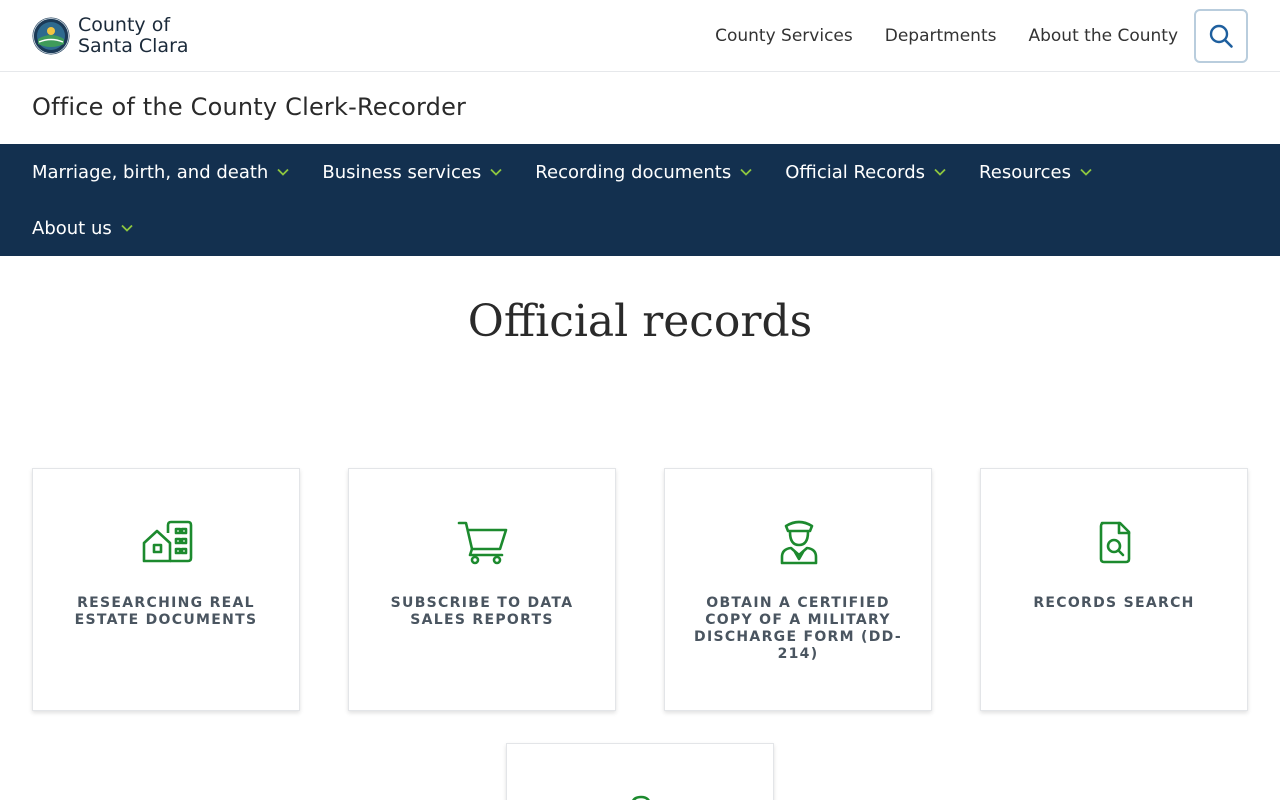 Image resolution: width=1280 pixels, height=800 pixels. I want to click on main-nav-label: Business services, so click(402, 172).